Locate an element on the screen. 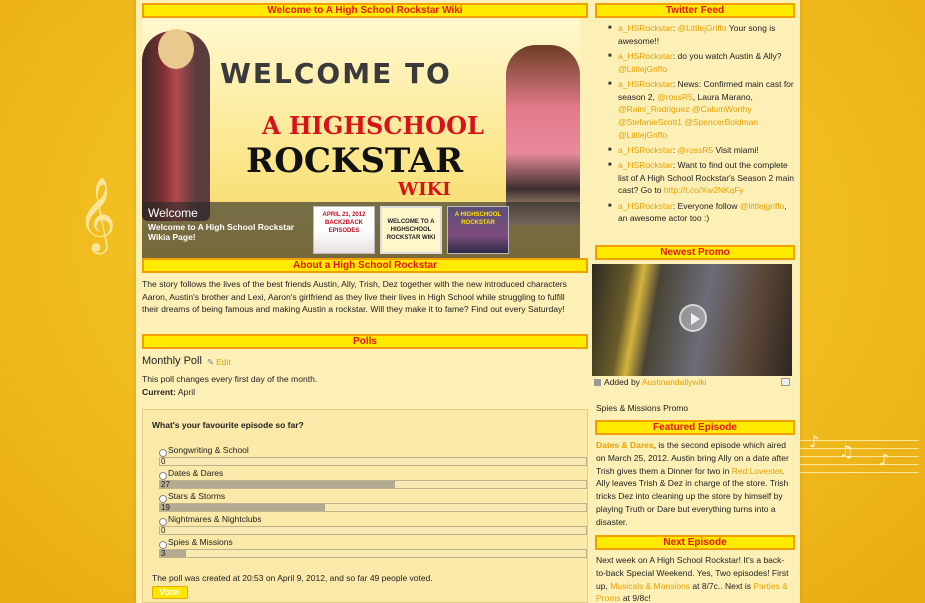  next-header: Next Episode is located at coordinates (695, 542).